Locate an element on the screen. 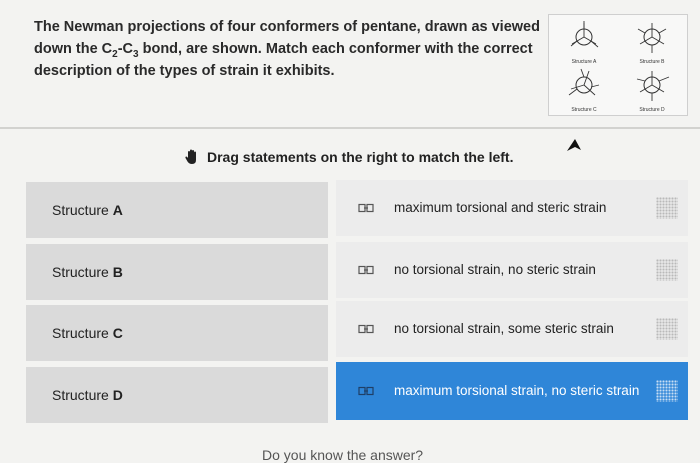 The width and height of the screenshot is (700, 463). structure-b-label: Structure B is located at coordinates (87, 272).